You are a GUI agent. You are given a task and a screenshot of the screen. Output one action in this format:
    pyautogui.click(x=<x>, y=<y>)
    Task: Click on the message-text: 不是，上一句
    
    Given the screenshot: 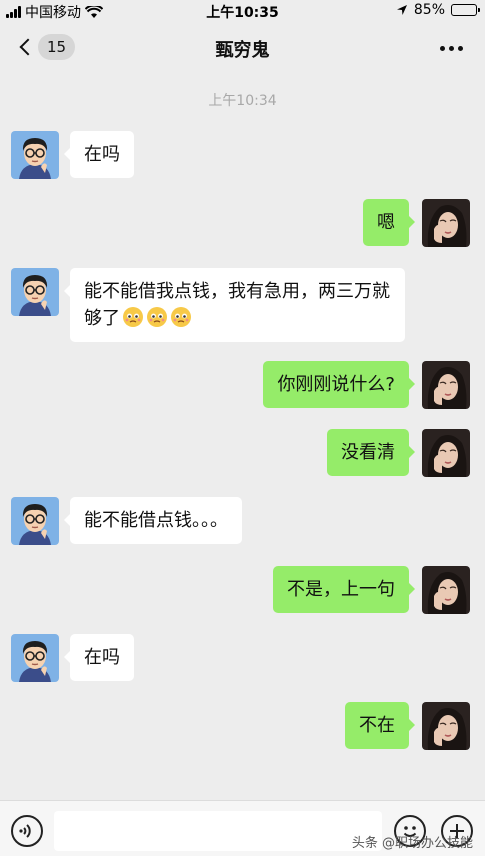 What is the action you would take?
    pyautogui.click(x=341, y=589)
    